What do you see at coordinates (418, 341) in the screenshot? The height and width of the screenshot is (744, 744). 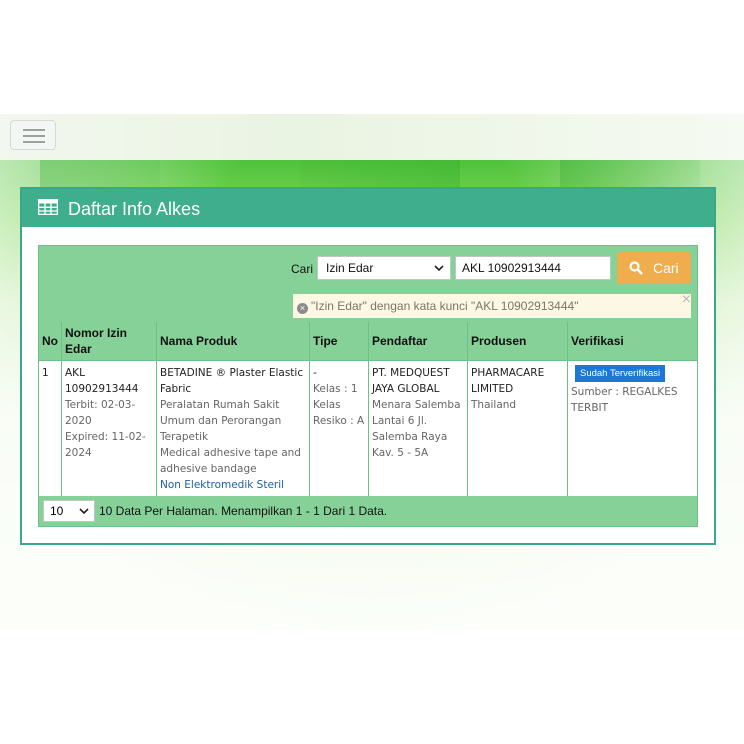 I see `col-header-pendaftar: Pendaftar` at bounding box center [418, 341].